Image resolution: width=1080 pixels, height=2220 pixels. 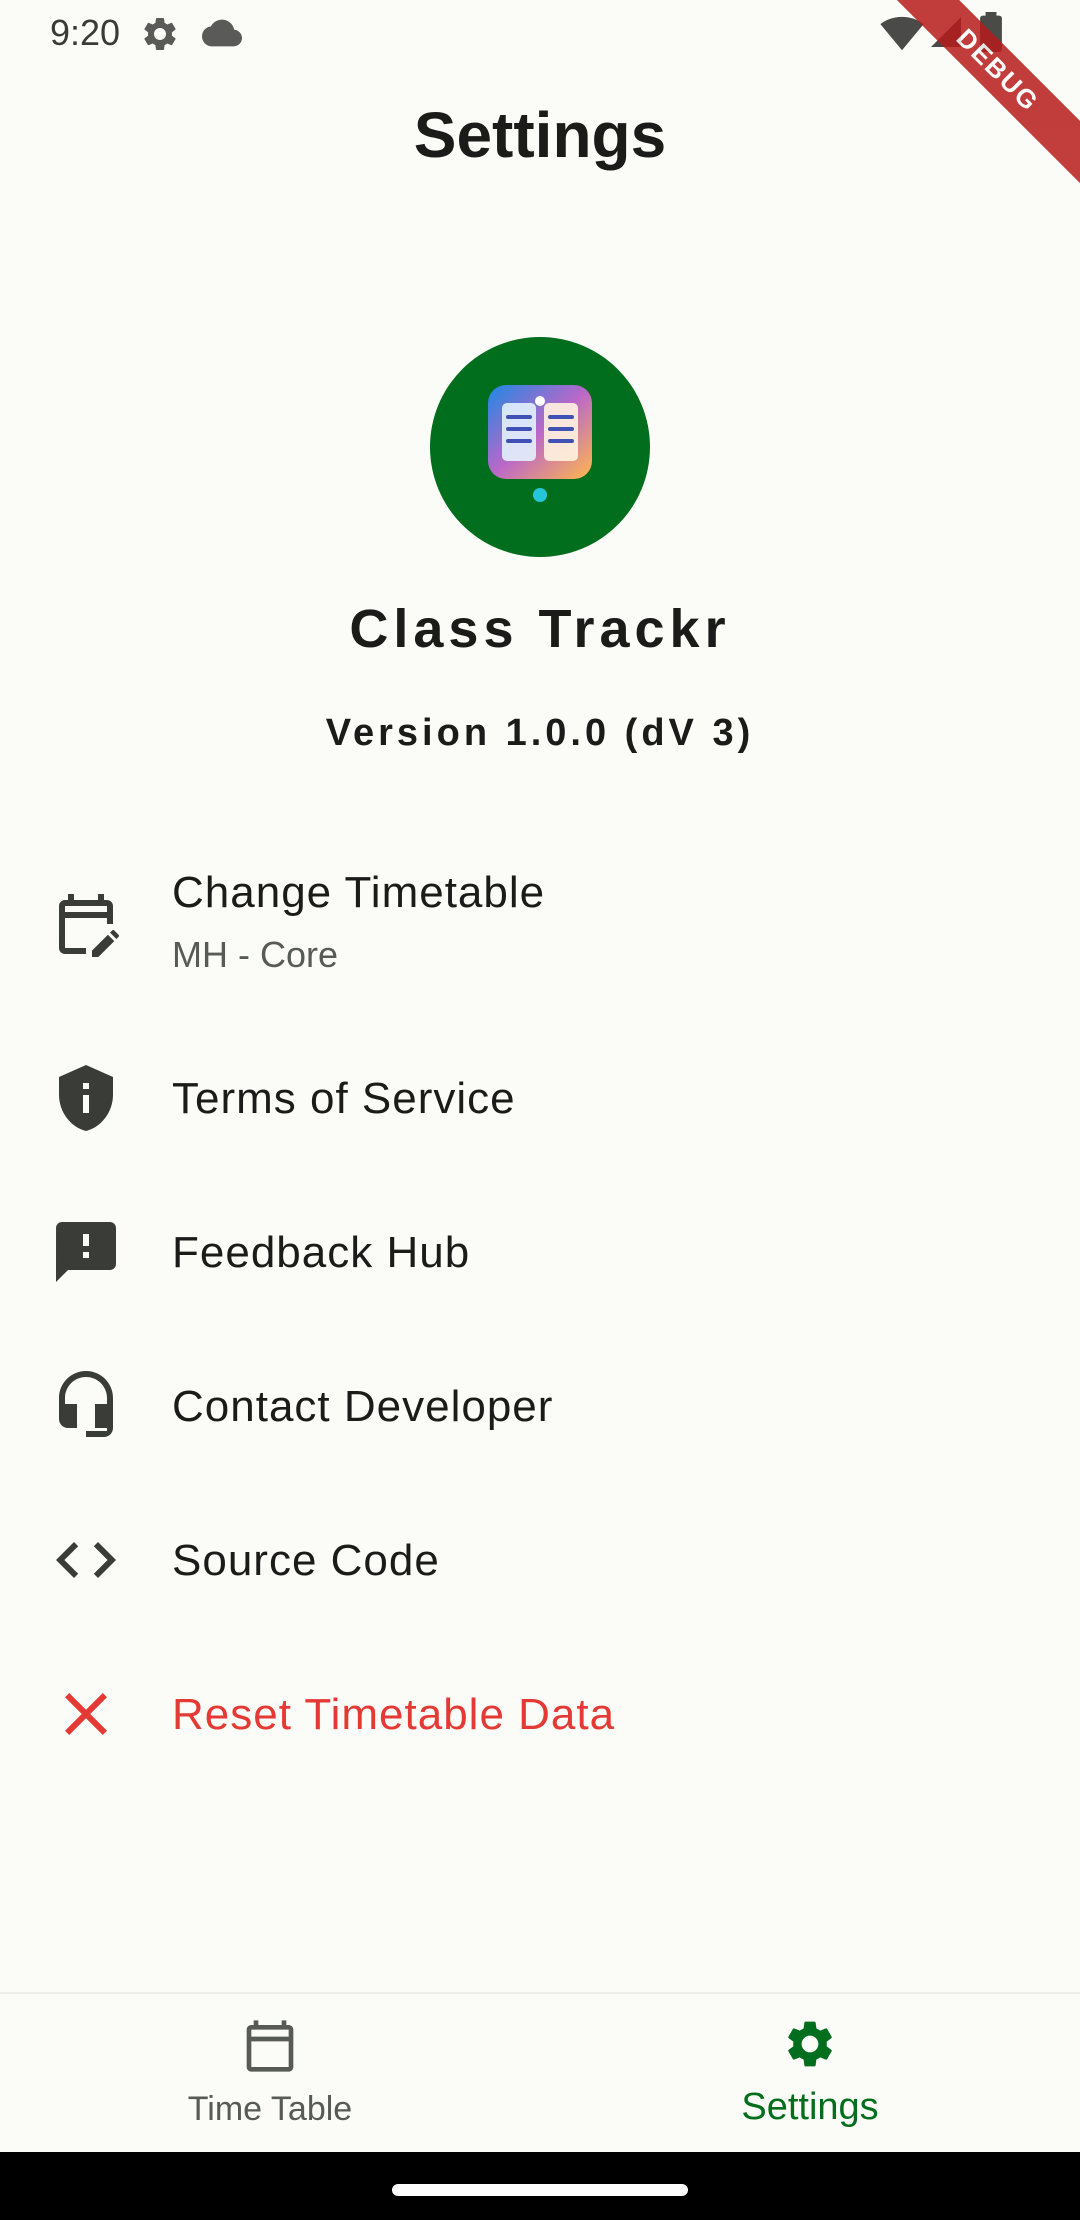 What do you see at coordinates (540, 135) in the screenshot?
I see `page-title: Settings` at bounding box center [540, 135].